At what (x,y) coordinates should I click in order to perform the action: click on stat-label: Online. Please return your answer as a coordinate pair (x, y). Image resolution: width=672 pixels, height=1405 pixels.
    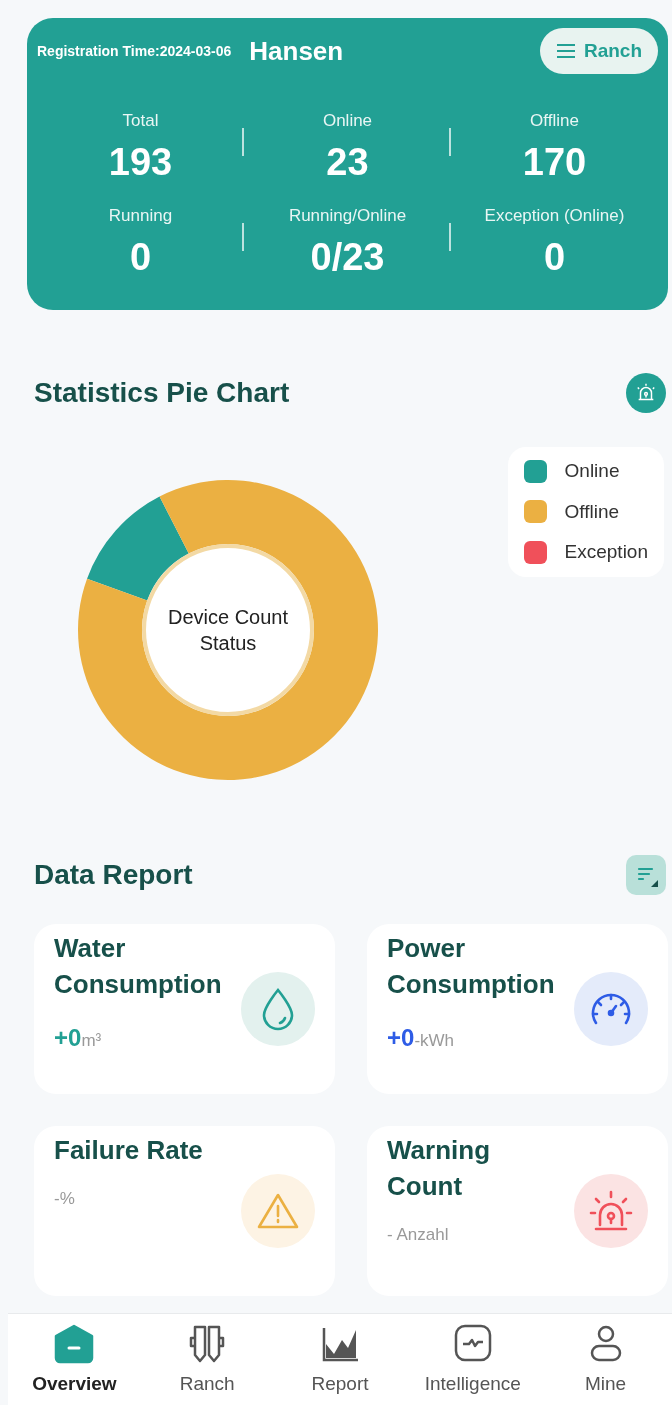
    Looking at the image, I should click on (347, 121).